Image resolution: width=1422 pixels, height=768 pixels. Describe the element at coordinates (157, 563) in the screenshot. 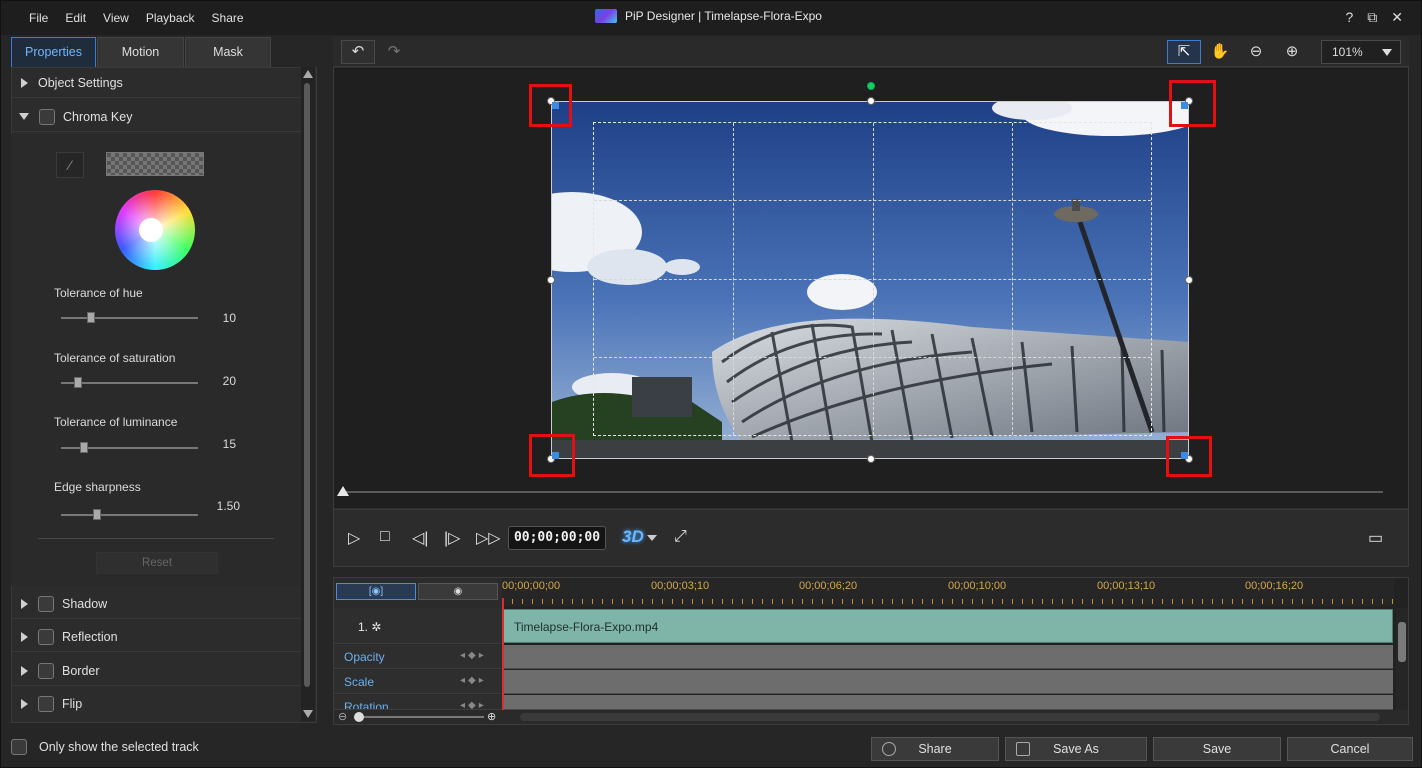

I see `reset-button: Reset` at that location.